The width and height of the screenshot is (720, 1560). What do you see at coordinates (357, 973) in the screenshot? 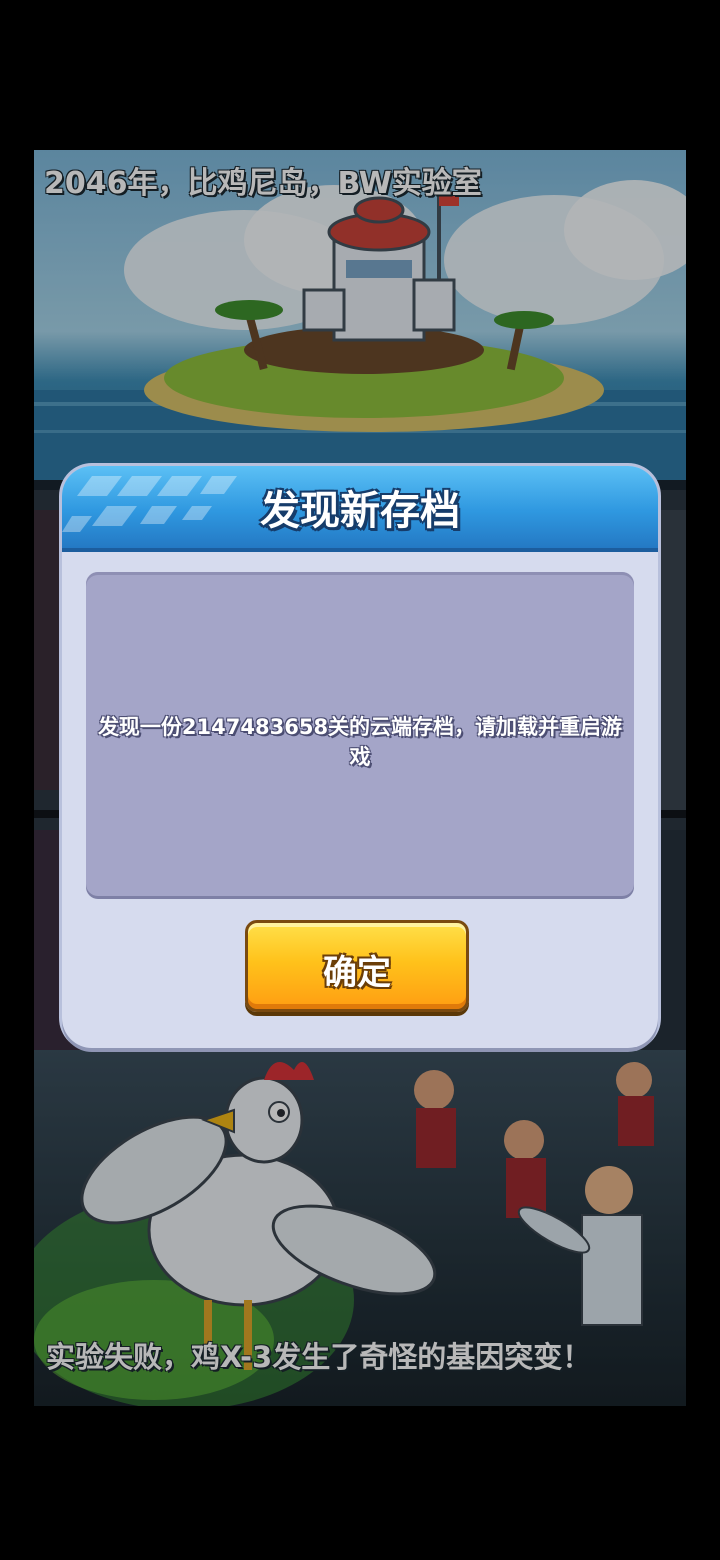
I see `confirm-button-label: 确定` at bounding box center [357, 973].